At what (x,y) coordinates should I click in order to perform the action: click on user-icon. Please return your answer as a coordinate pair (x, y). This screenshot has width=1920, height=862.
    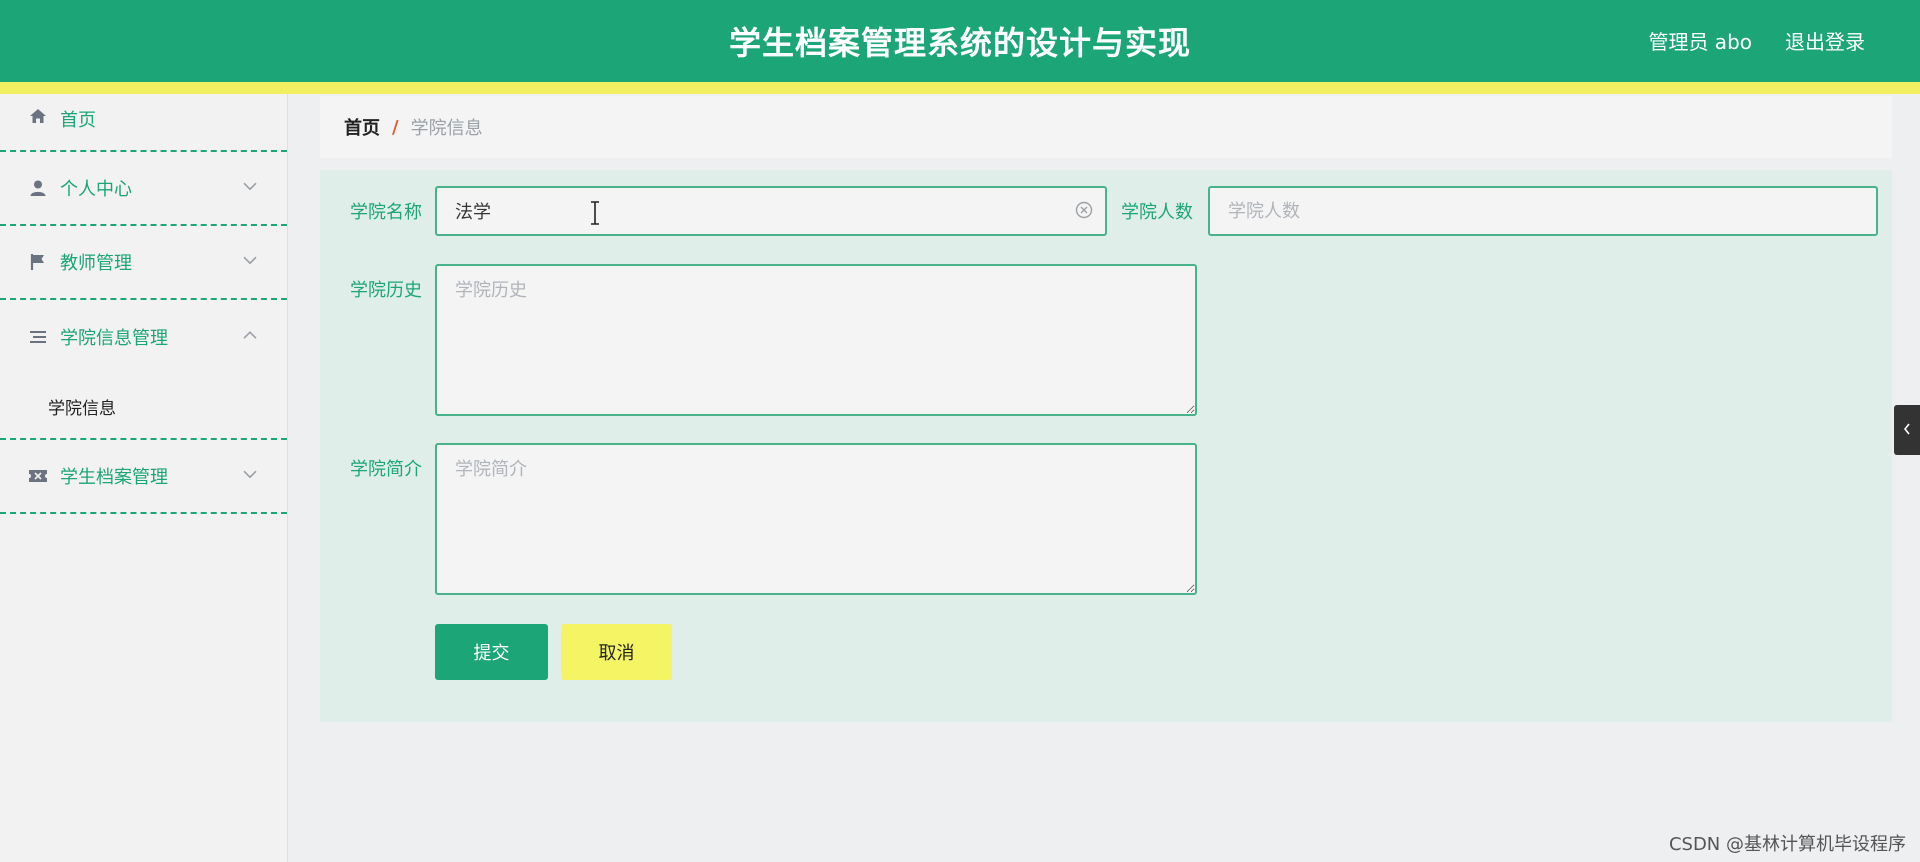
    Looking at the image, I should click on (38, 188).